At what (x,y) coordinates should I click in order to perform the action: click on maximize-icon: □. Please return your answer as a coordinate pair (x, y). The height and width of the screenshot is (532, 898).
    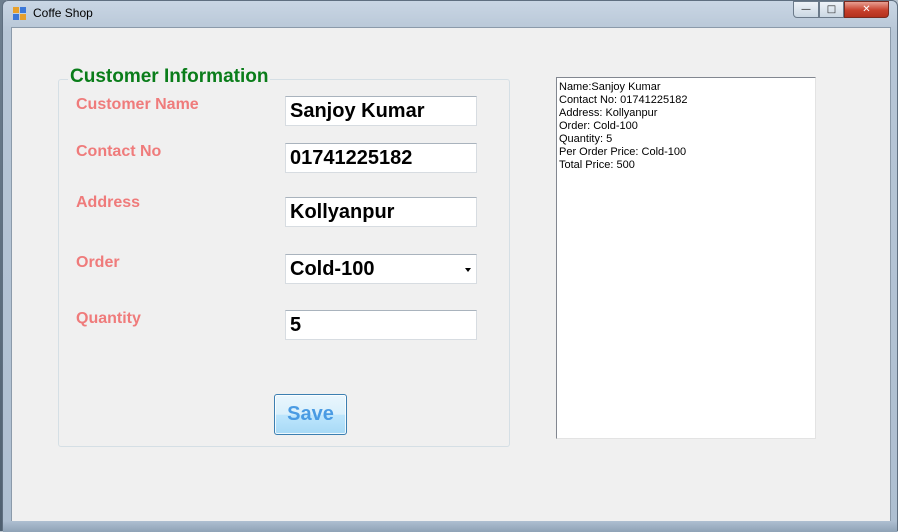
    Looking at the image, I should click on (831, 9).